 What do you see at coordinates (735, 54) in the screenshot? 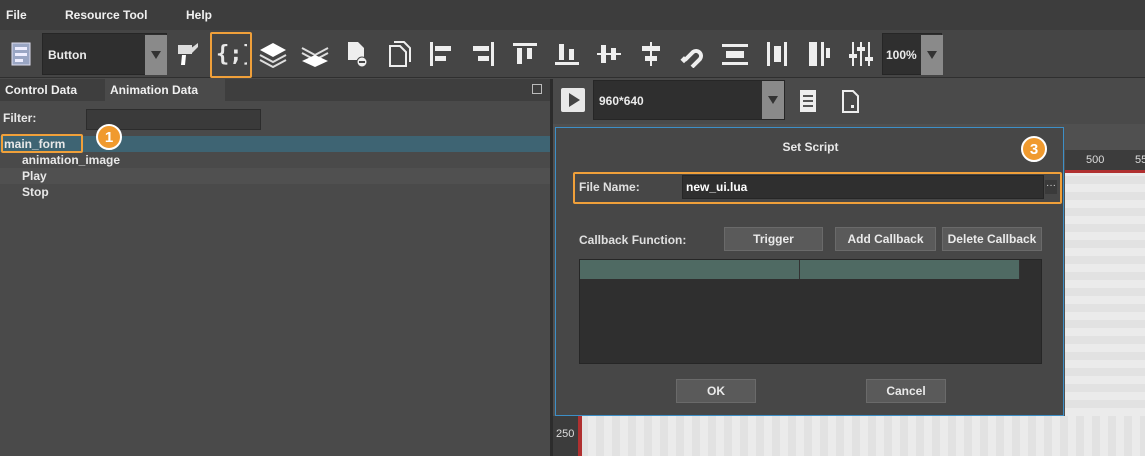
I see `distribute-h-icon` at bounding box center [735, 54].